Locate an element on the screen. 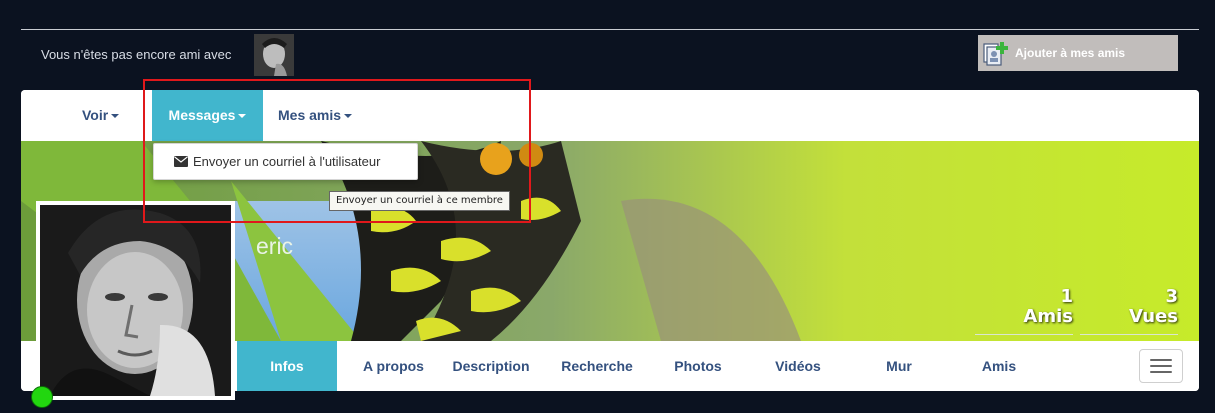  hamburger-icon is located at coordinates (1161, 360).